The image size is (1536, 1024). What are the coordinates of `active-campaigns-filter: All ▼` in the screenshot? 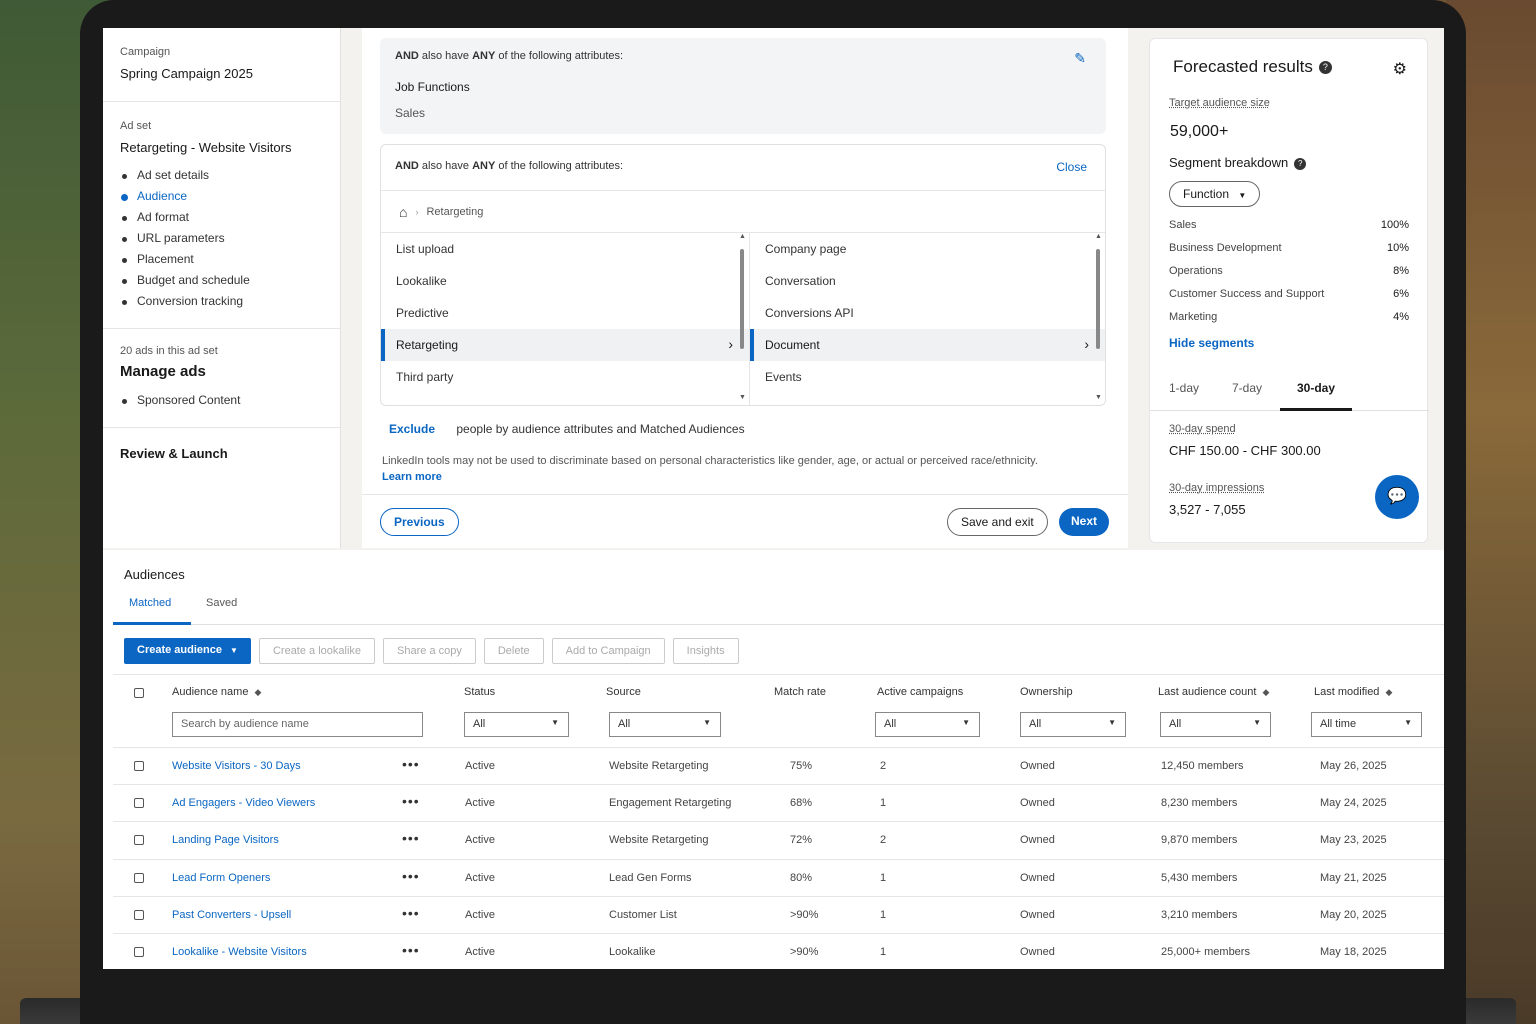 It's located at (927, 724).